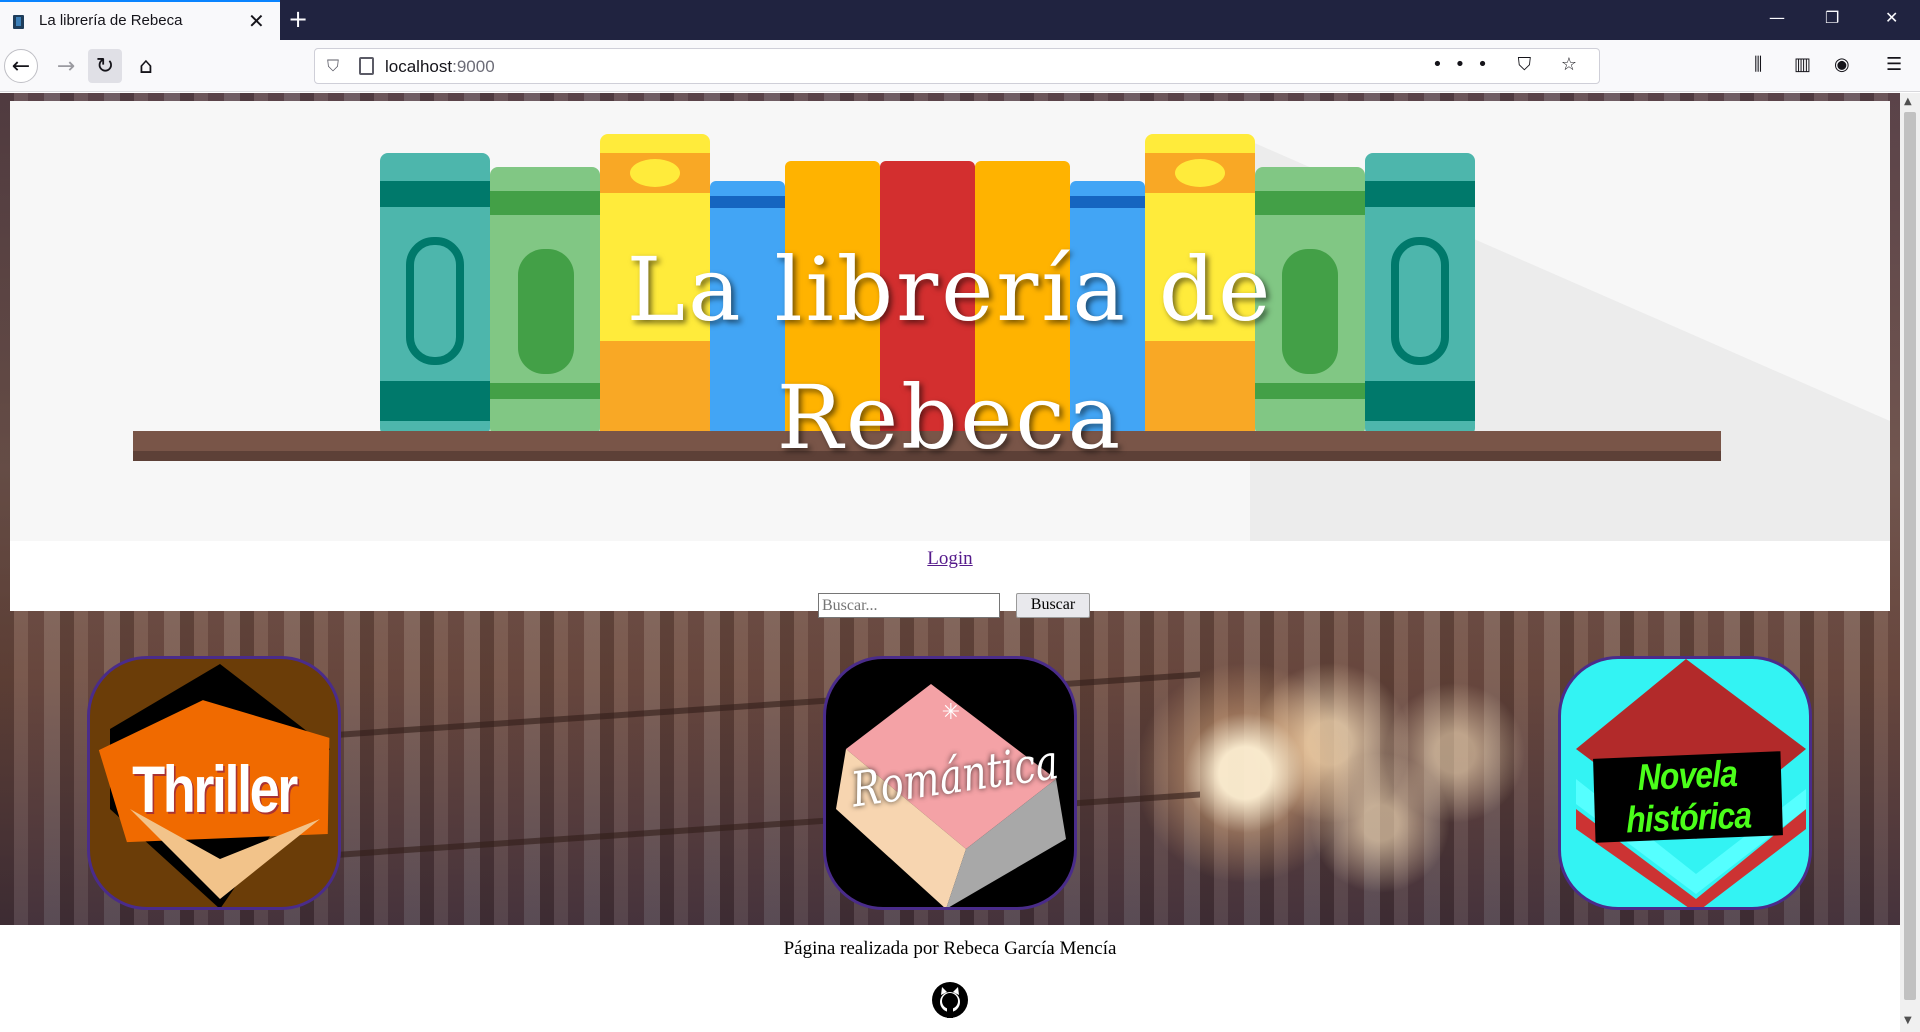 The width and height of the screenshot is (1920, 1032). Describe the element at coordinates (950, 289) in the screenshot. I see `banner-title-line-1: La librería de` at that location.